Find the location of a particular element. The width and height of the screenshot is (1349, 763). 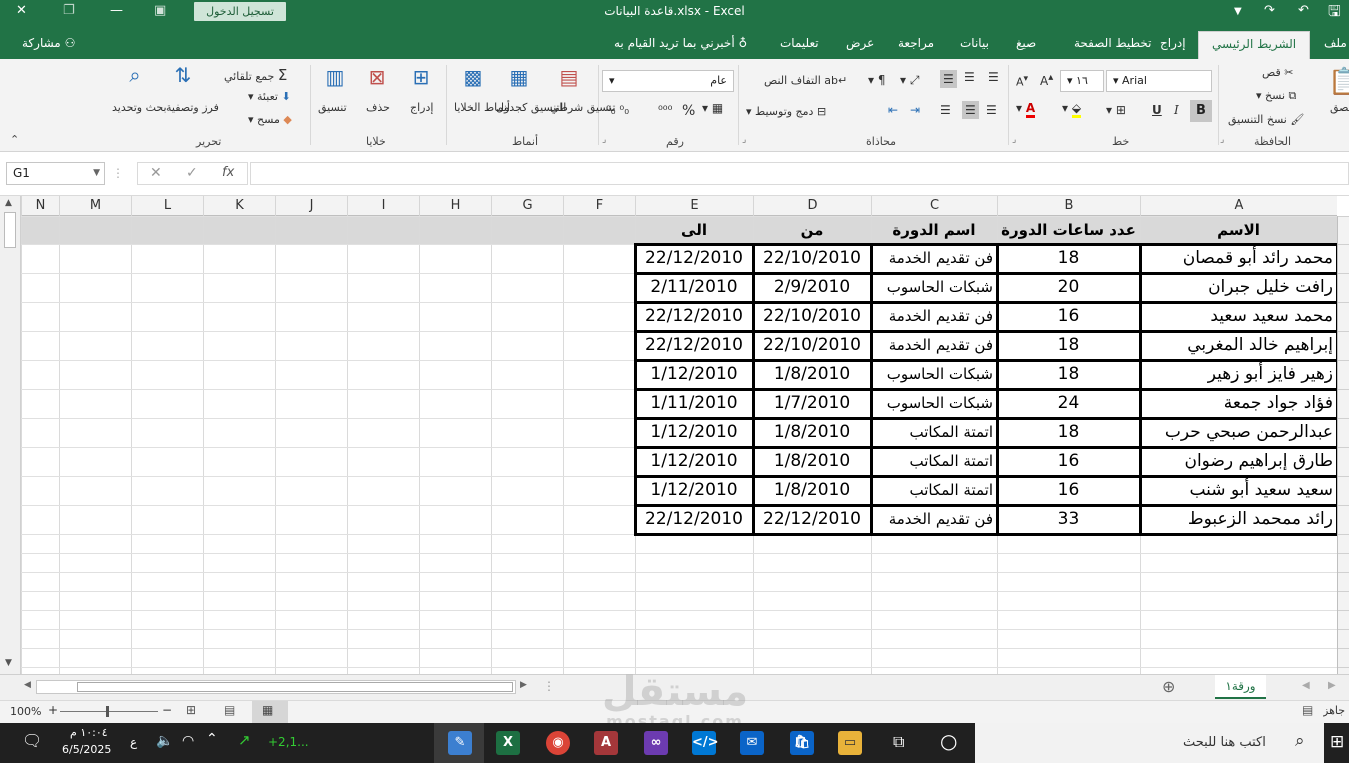

tray-chevron-icon: ⌃ is located at coordinates (212, 739).